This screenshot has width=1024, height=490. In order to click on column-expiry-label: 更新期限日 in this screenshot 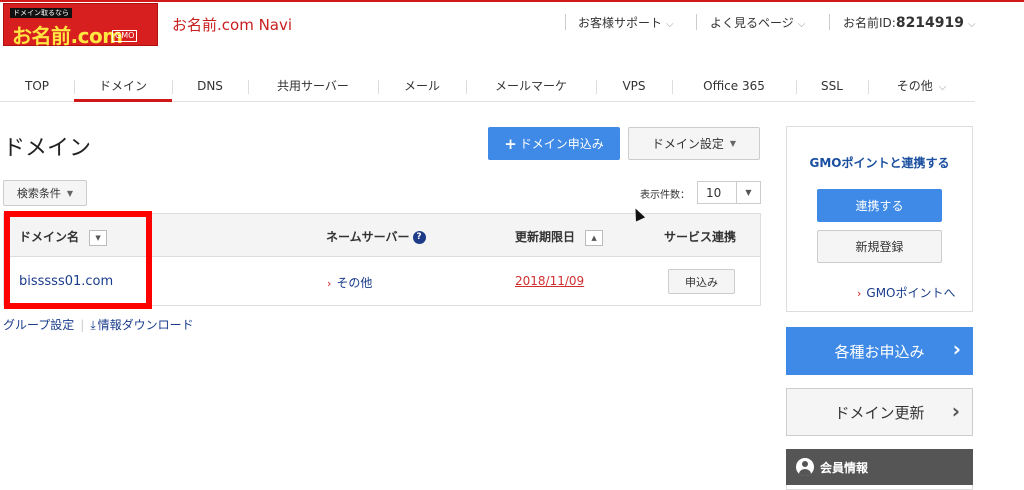, I will do `click(545, 237)`.